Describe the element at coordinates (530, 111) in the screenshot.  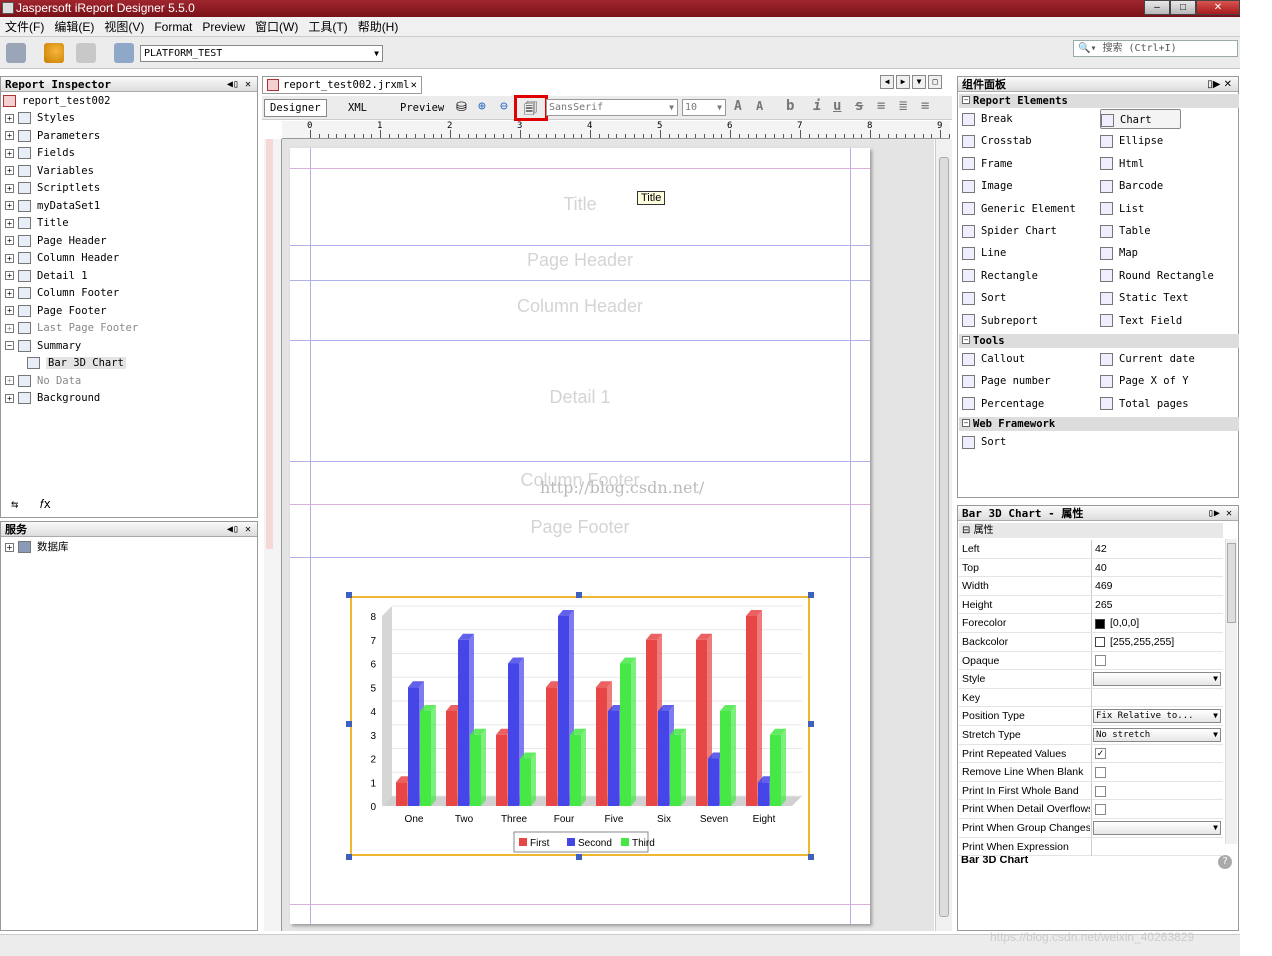
I see `report-query-icon: 🗐` at that location.